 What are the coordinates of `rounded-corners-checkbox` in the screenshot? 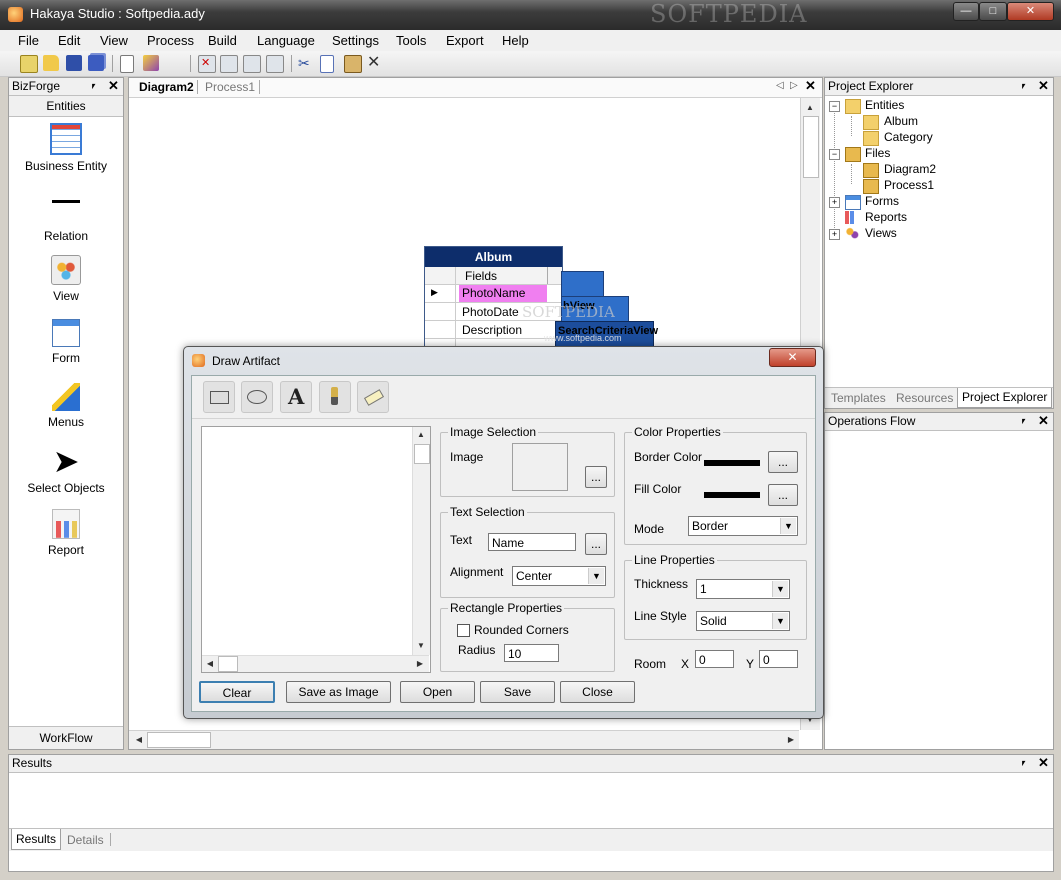 It's located at (463, 630).